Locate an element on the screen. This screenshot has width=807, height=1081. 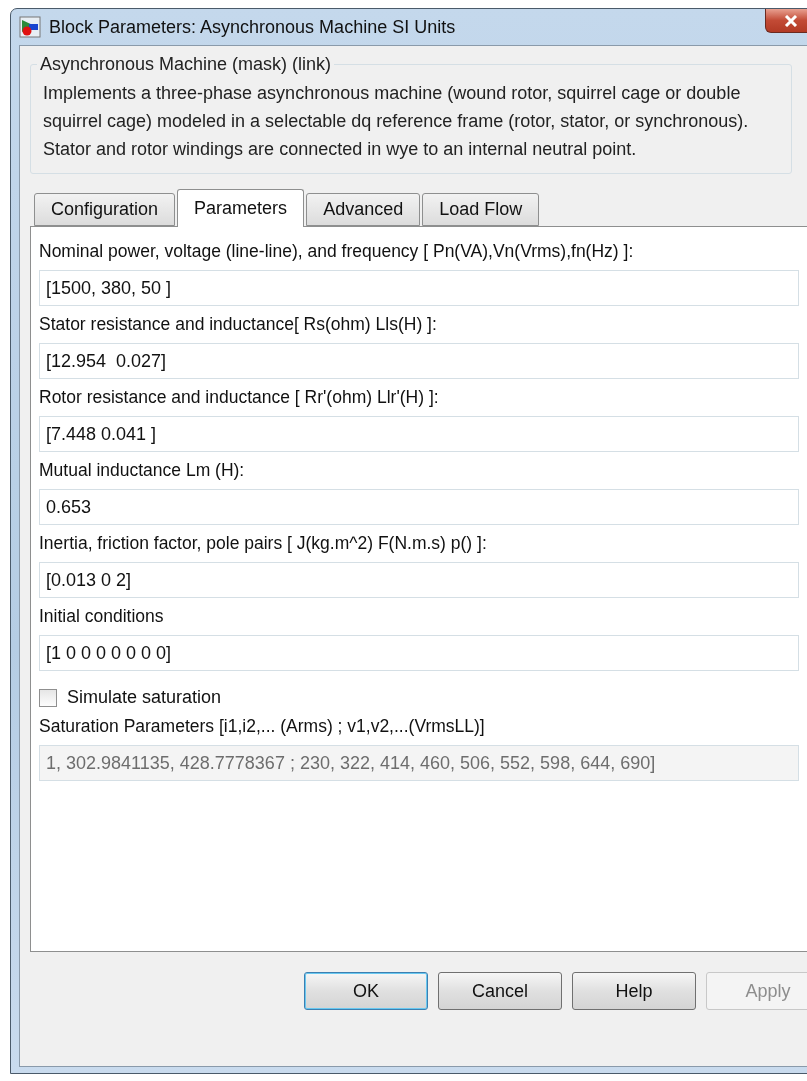
window-title: Block Parameters: Asynchronous Machine SI Units is located at coordinates (252, 27).